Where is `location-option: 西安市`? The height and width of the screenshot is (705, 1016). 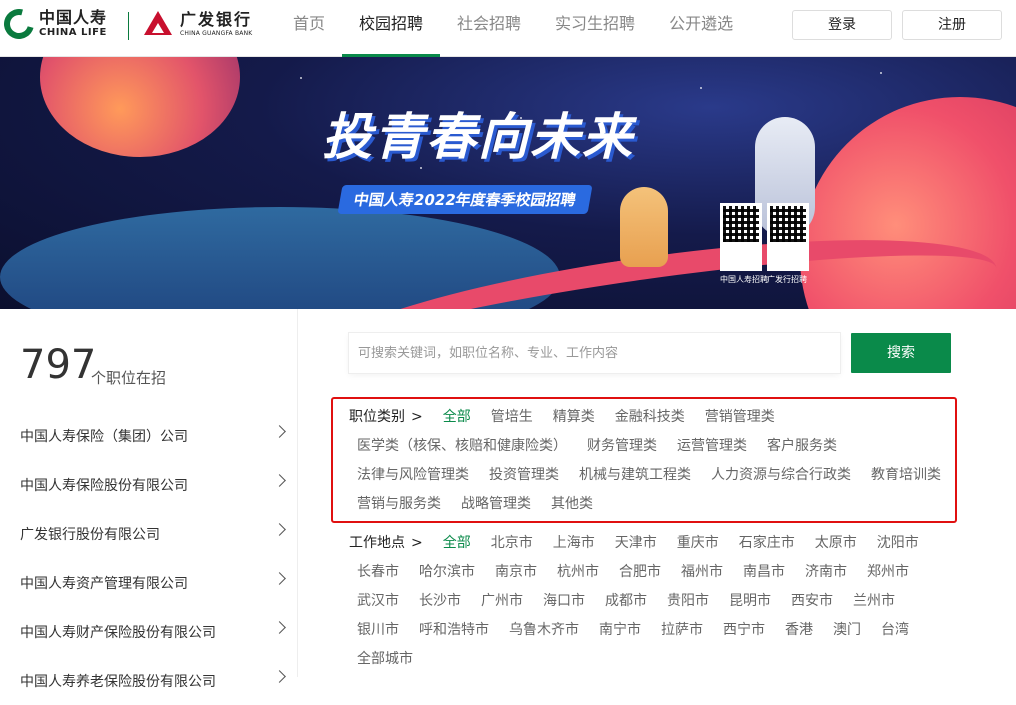 location-option: 西安市 is located at coordinates (812, 601).